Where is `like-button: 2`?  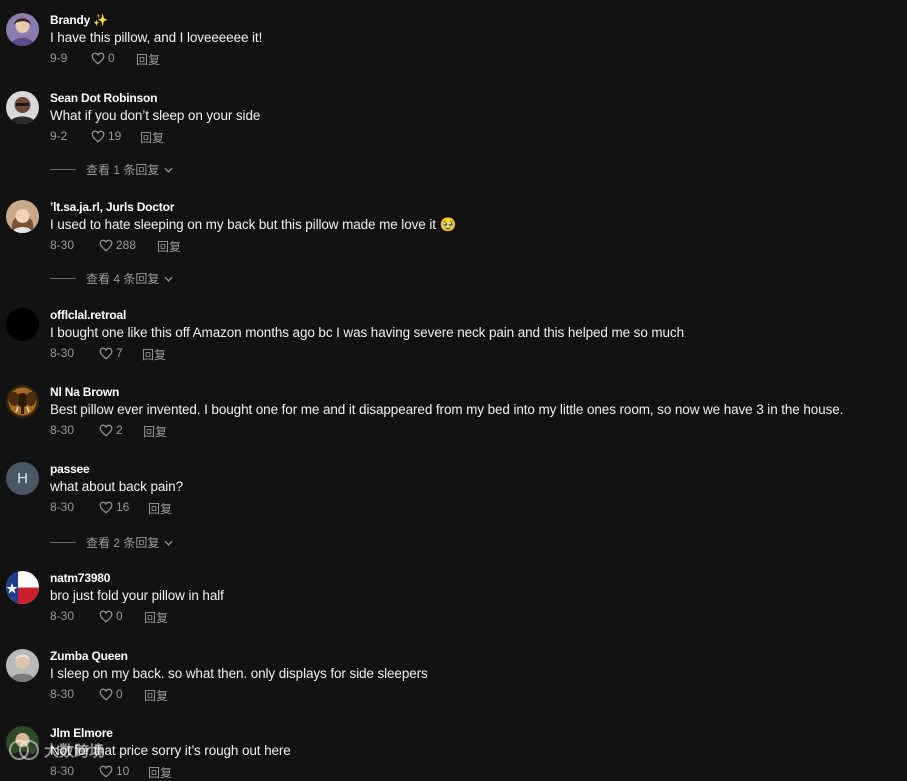 like-button: 2 is located at coordinates (111, 430).